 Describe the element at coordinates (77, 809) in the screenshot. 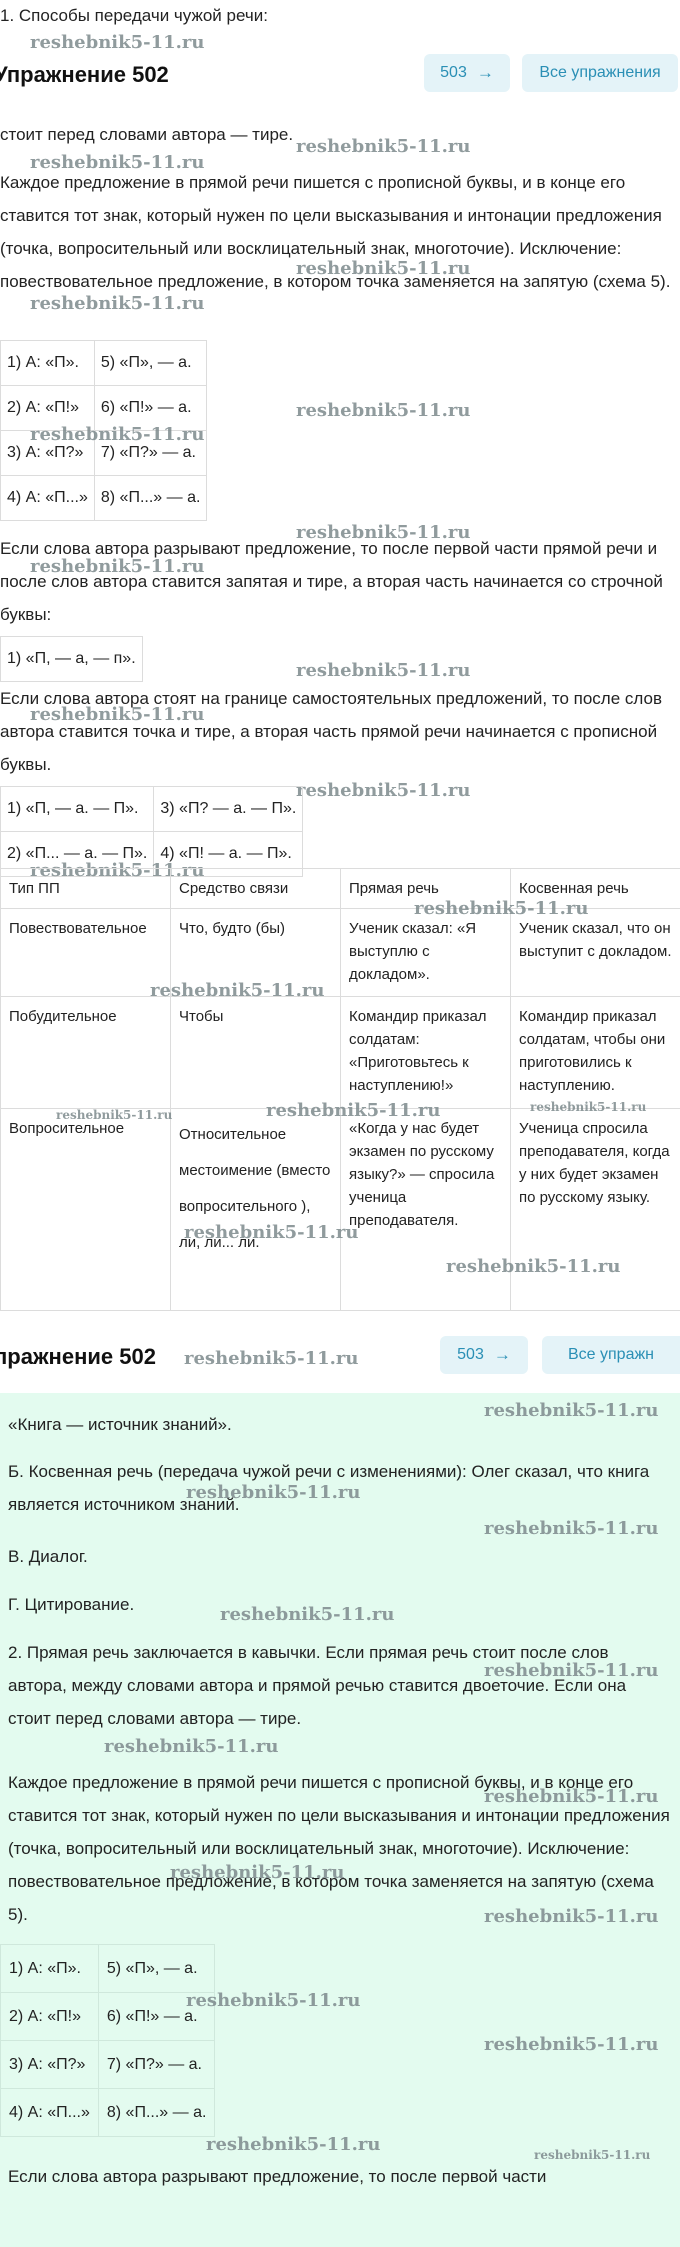

I see `scheme-cell: 1) «П, — а. — П».` at that location.